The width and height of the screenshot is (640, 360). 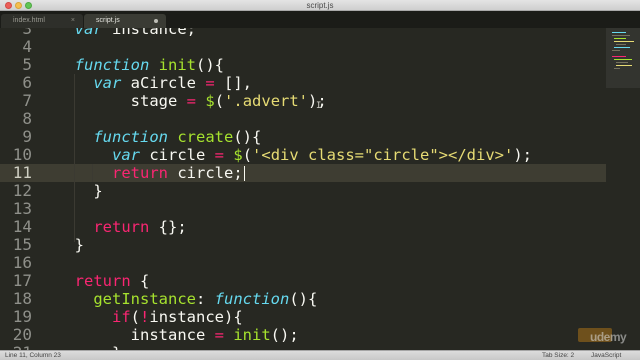 I want to click on line-number: 11, so click(x=22, y=172).